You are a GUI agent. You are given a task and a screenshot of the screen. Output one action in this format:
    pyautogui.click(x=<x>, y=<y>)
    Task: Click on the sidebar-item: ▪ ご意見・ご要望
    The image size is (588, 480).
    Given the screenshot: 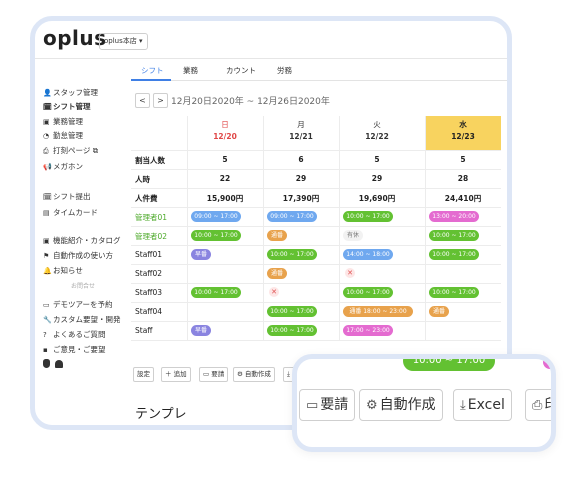 What is the action you would take?
    pyautogui.click(x=74, y=349)
    